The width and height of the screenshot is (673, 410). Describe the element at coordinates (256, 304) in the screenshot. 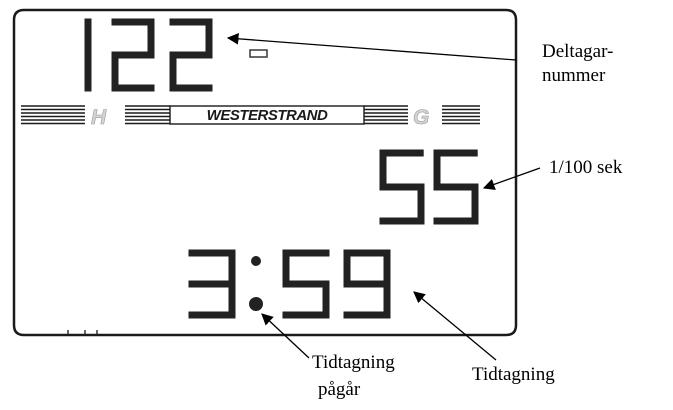

I see `colon-dot-bottom` at that location.